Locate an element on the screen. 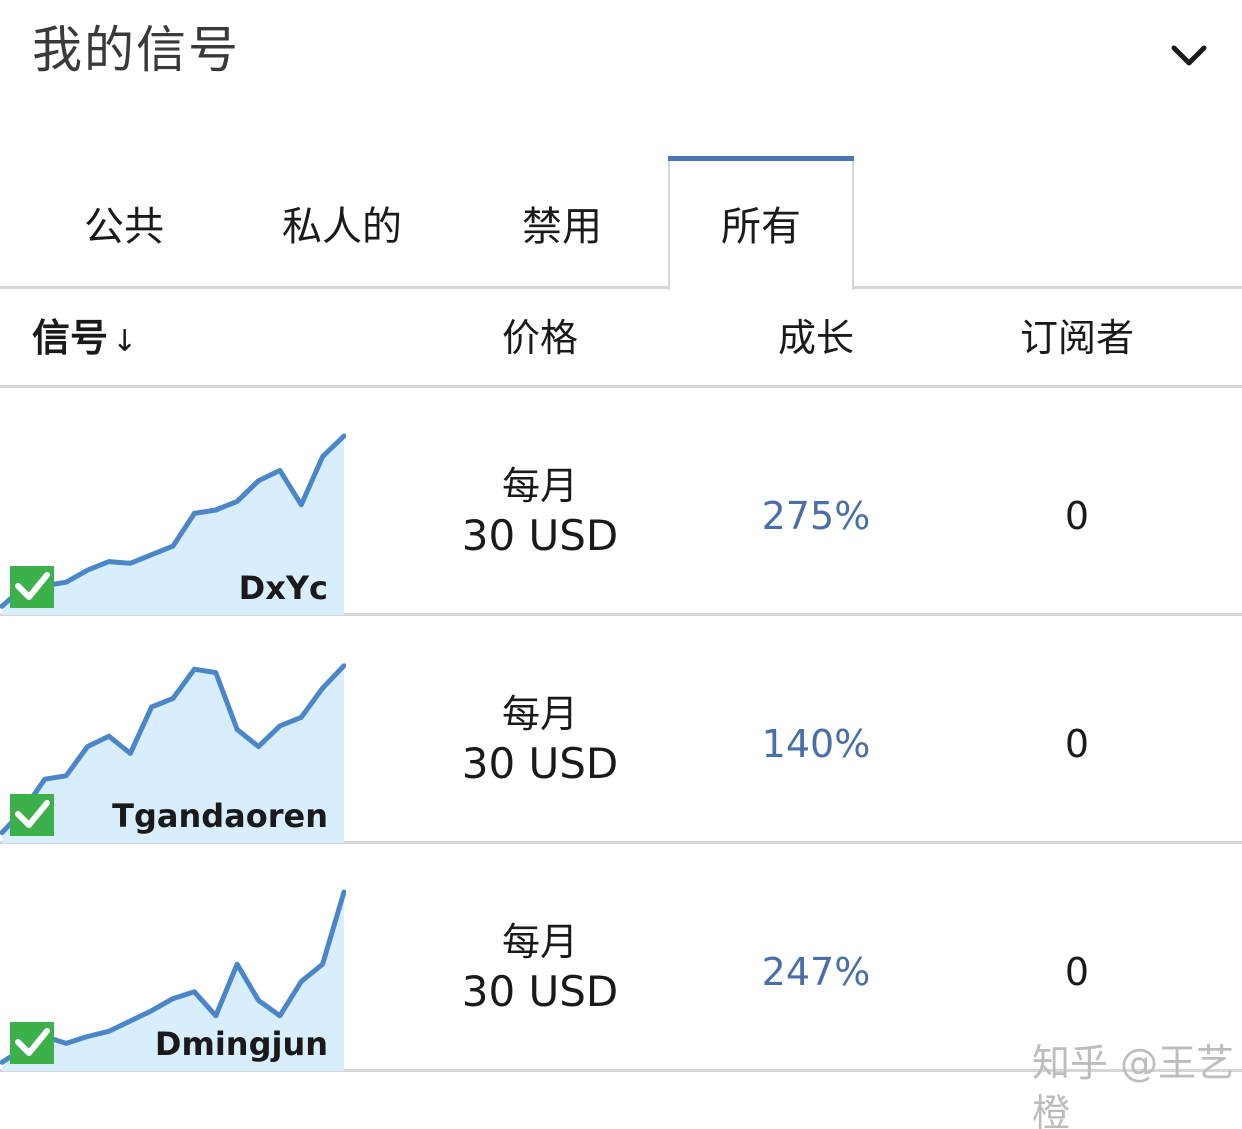 This screenshot has height=1129, width=1242. column-header-signal-label: 信号 is located at coordinates (70, 338).